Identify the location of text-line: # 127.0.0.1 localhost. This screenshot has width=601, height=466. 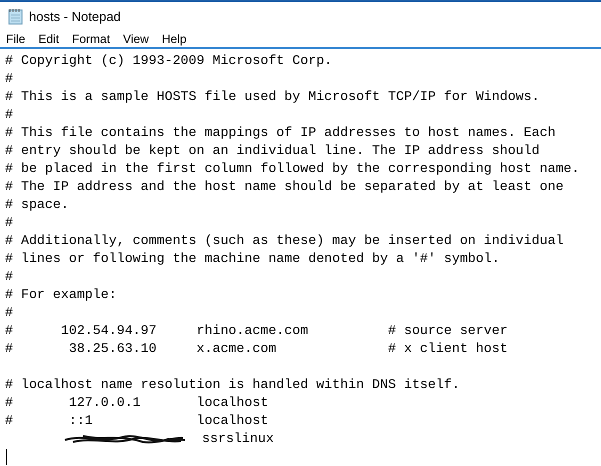
(136, 403).